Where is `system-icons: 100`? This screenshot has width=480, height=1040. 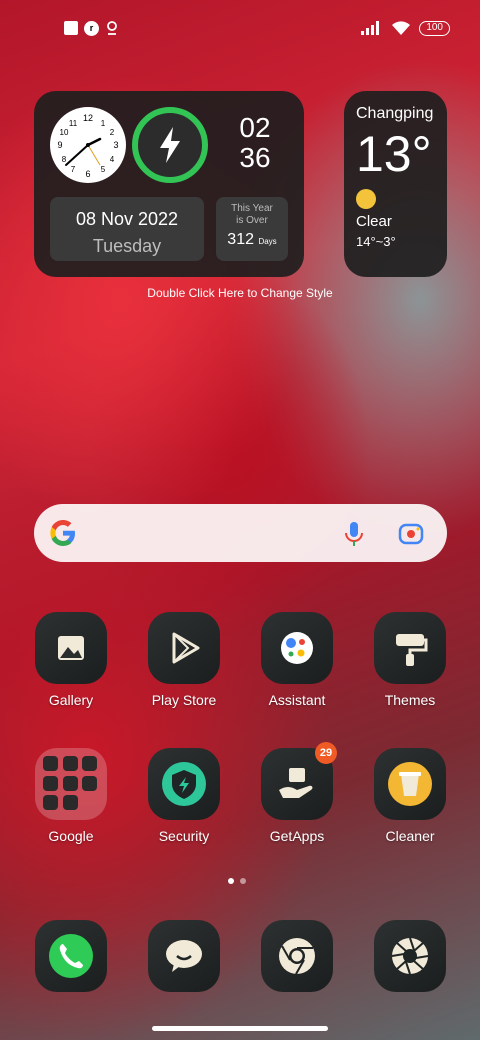
system-icons: 100 is located at coordinates (405, 28).